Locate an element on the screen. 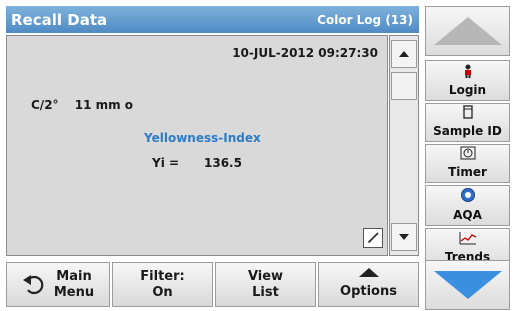 This screenshot has width=515, height=311. yi-value: 136.5 is located at coordinates (223, 163).